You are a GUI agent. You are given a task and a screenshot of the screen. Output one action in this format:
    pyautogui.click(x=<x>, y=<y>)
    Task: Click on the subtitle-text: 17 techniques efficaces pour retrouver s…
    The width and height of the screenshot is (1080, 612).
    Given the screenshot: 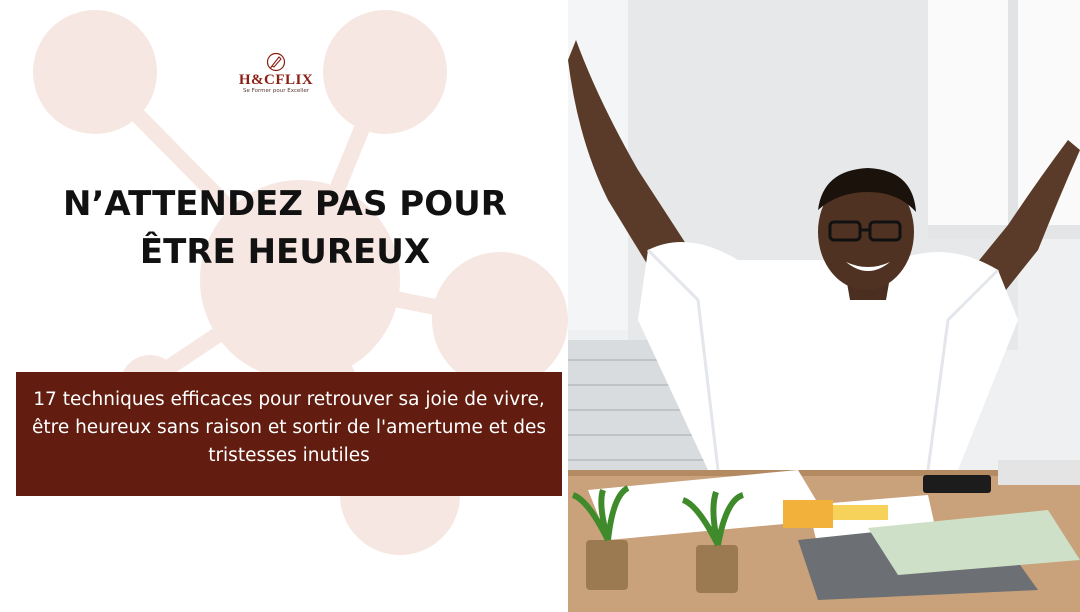 What is the action you would take?
    pyautogui.click(x=288, y=427)
    